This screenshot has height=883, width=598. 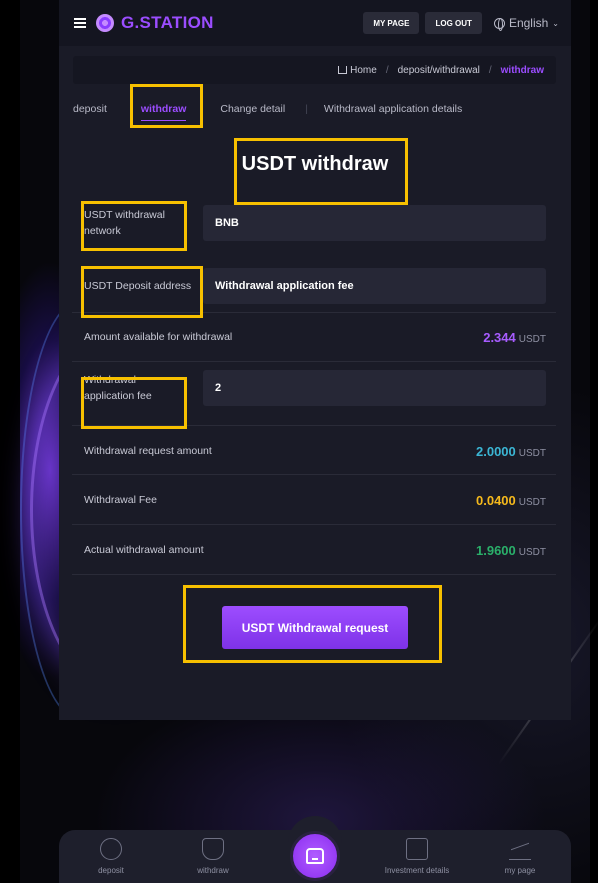 I want to click on network-row: USDT withdrawal network BNB, so click(x=315, y=223).